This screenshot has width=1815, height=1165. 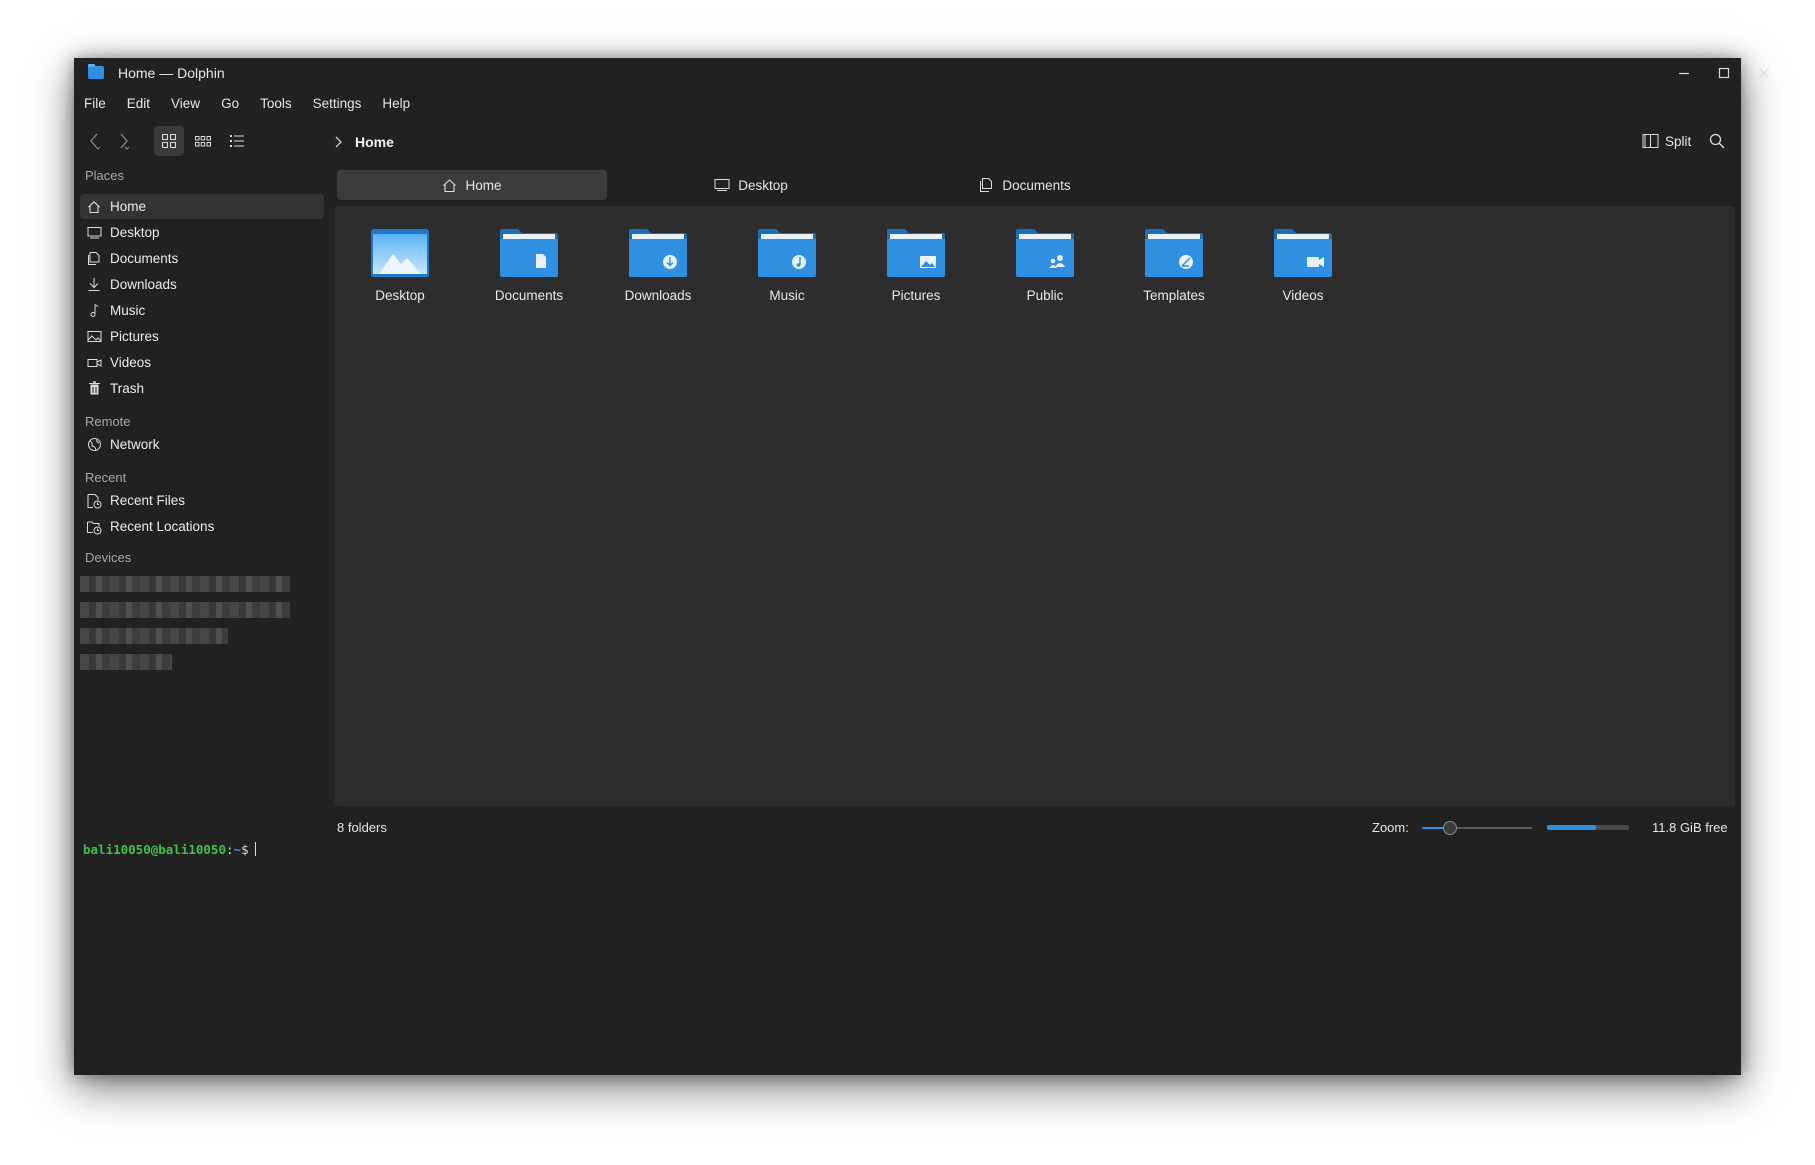 What do you see at coordinates (1036, 185) in the screenshot?
I see `tab-label: Documents` at bounding box center [1036, 185].